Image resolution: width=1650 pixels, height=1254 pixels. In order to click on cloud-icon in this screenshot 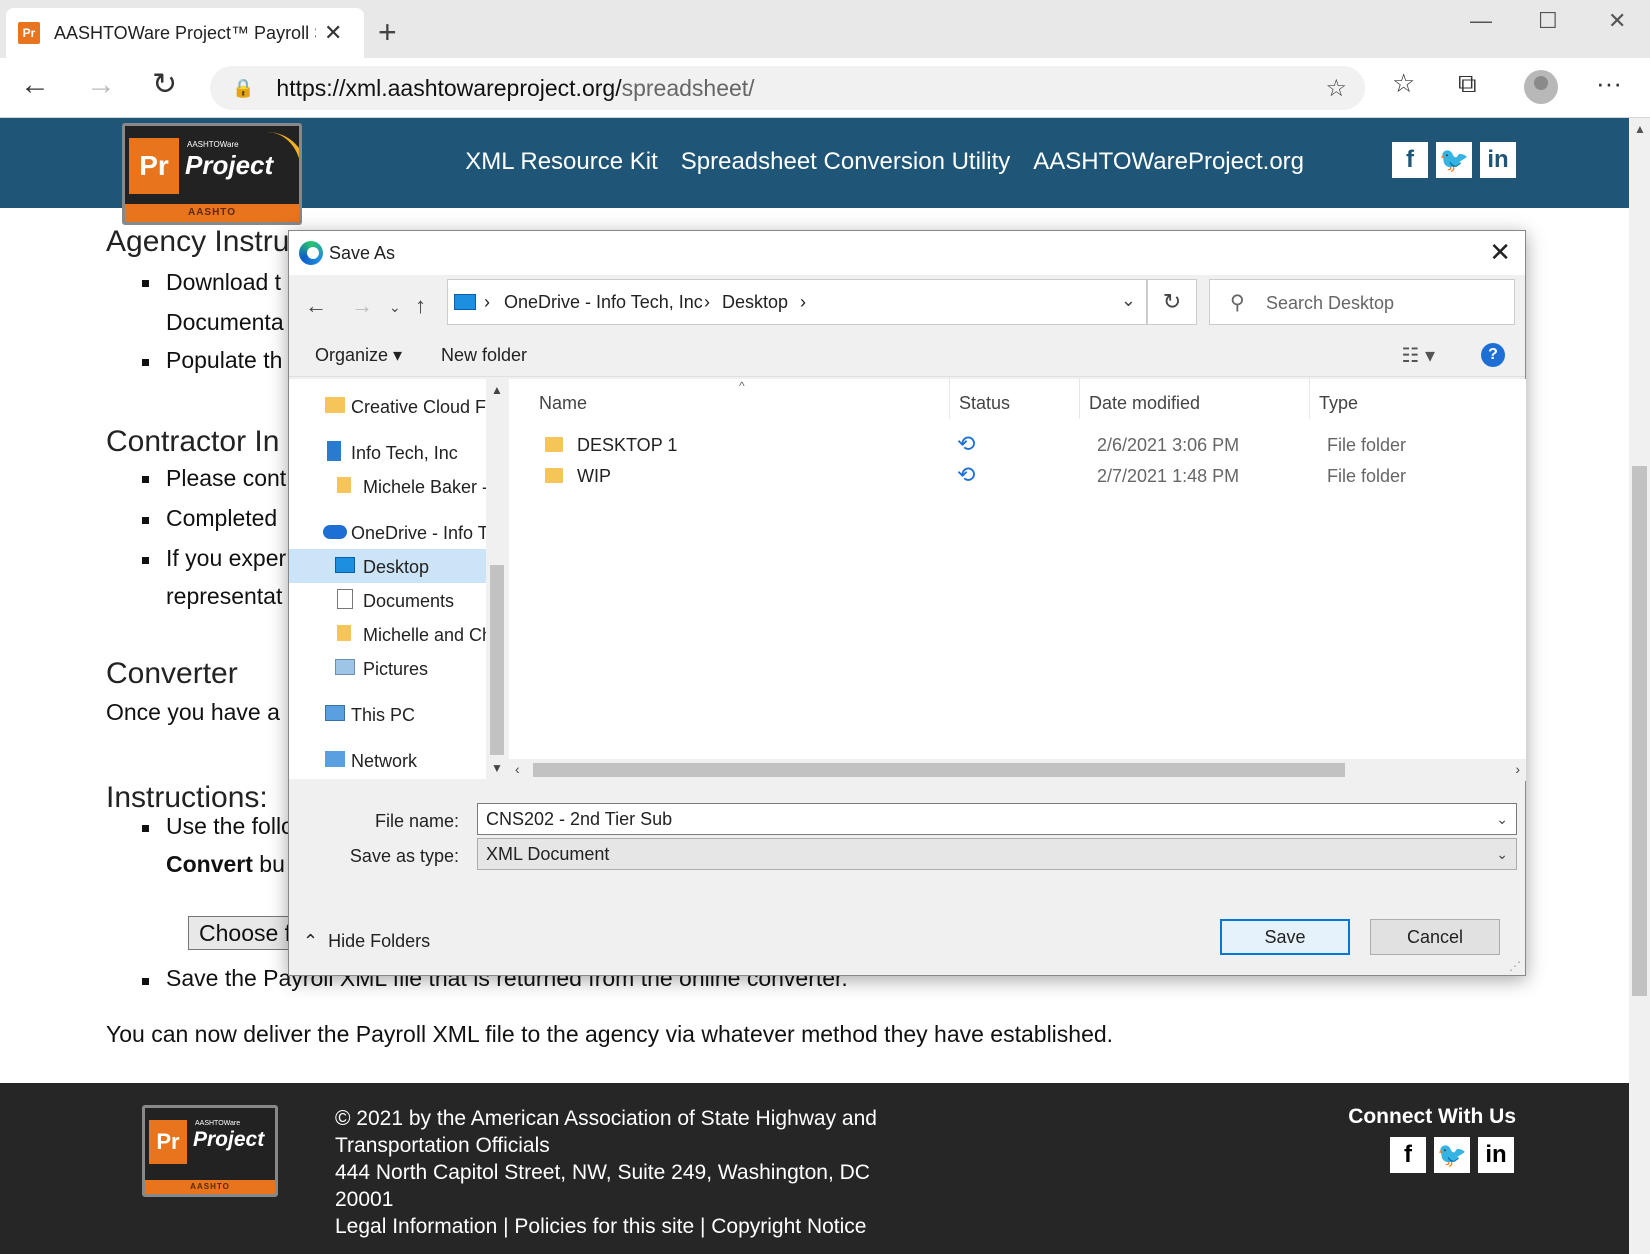, I will do `click(335, 532)`.